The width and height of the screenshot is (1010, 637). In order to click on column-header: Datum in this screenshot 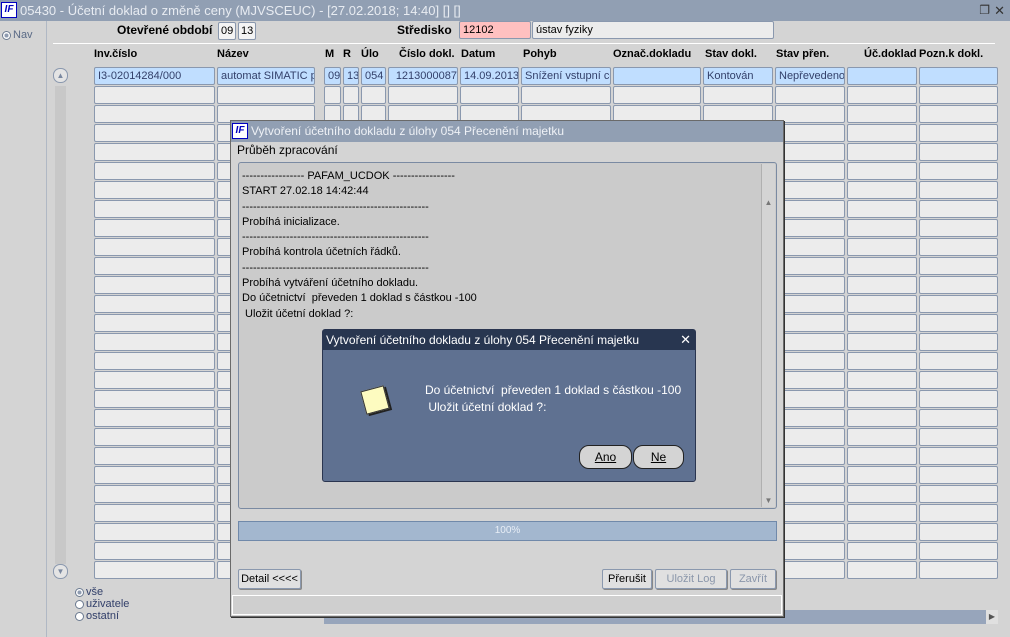, I will do `click(478, 54)`.